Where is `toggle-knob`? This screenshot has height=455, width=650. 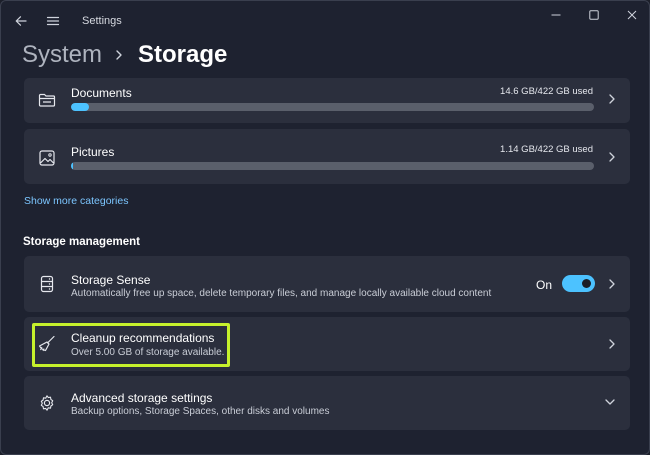 toggle-knob is located at coordinates (586, 283).